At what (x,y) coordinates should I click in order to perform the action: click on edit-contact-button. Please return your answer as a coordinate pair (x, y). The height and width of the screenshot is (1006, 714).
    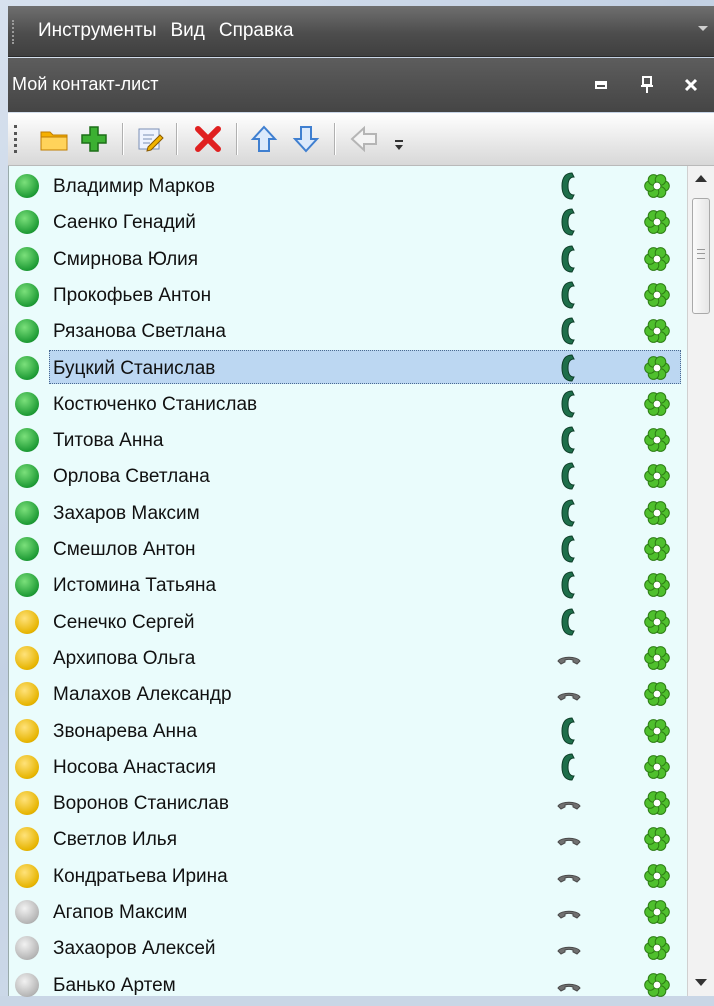
    Looking at the image, I should click on (150, 139).